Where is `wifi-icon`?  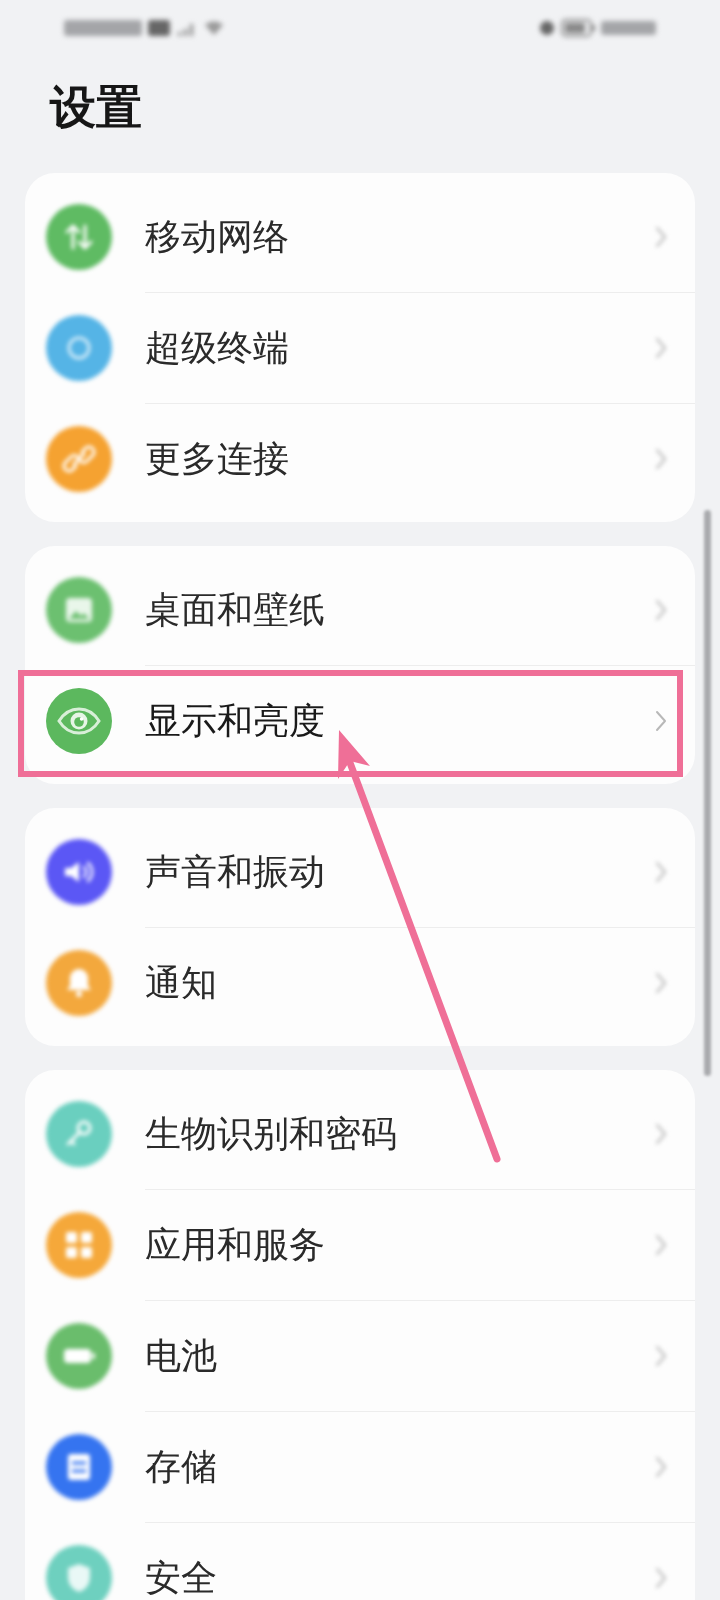 wifi-icon is located at coordinates (214, 28).